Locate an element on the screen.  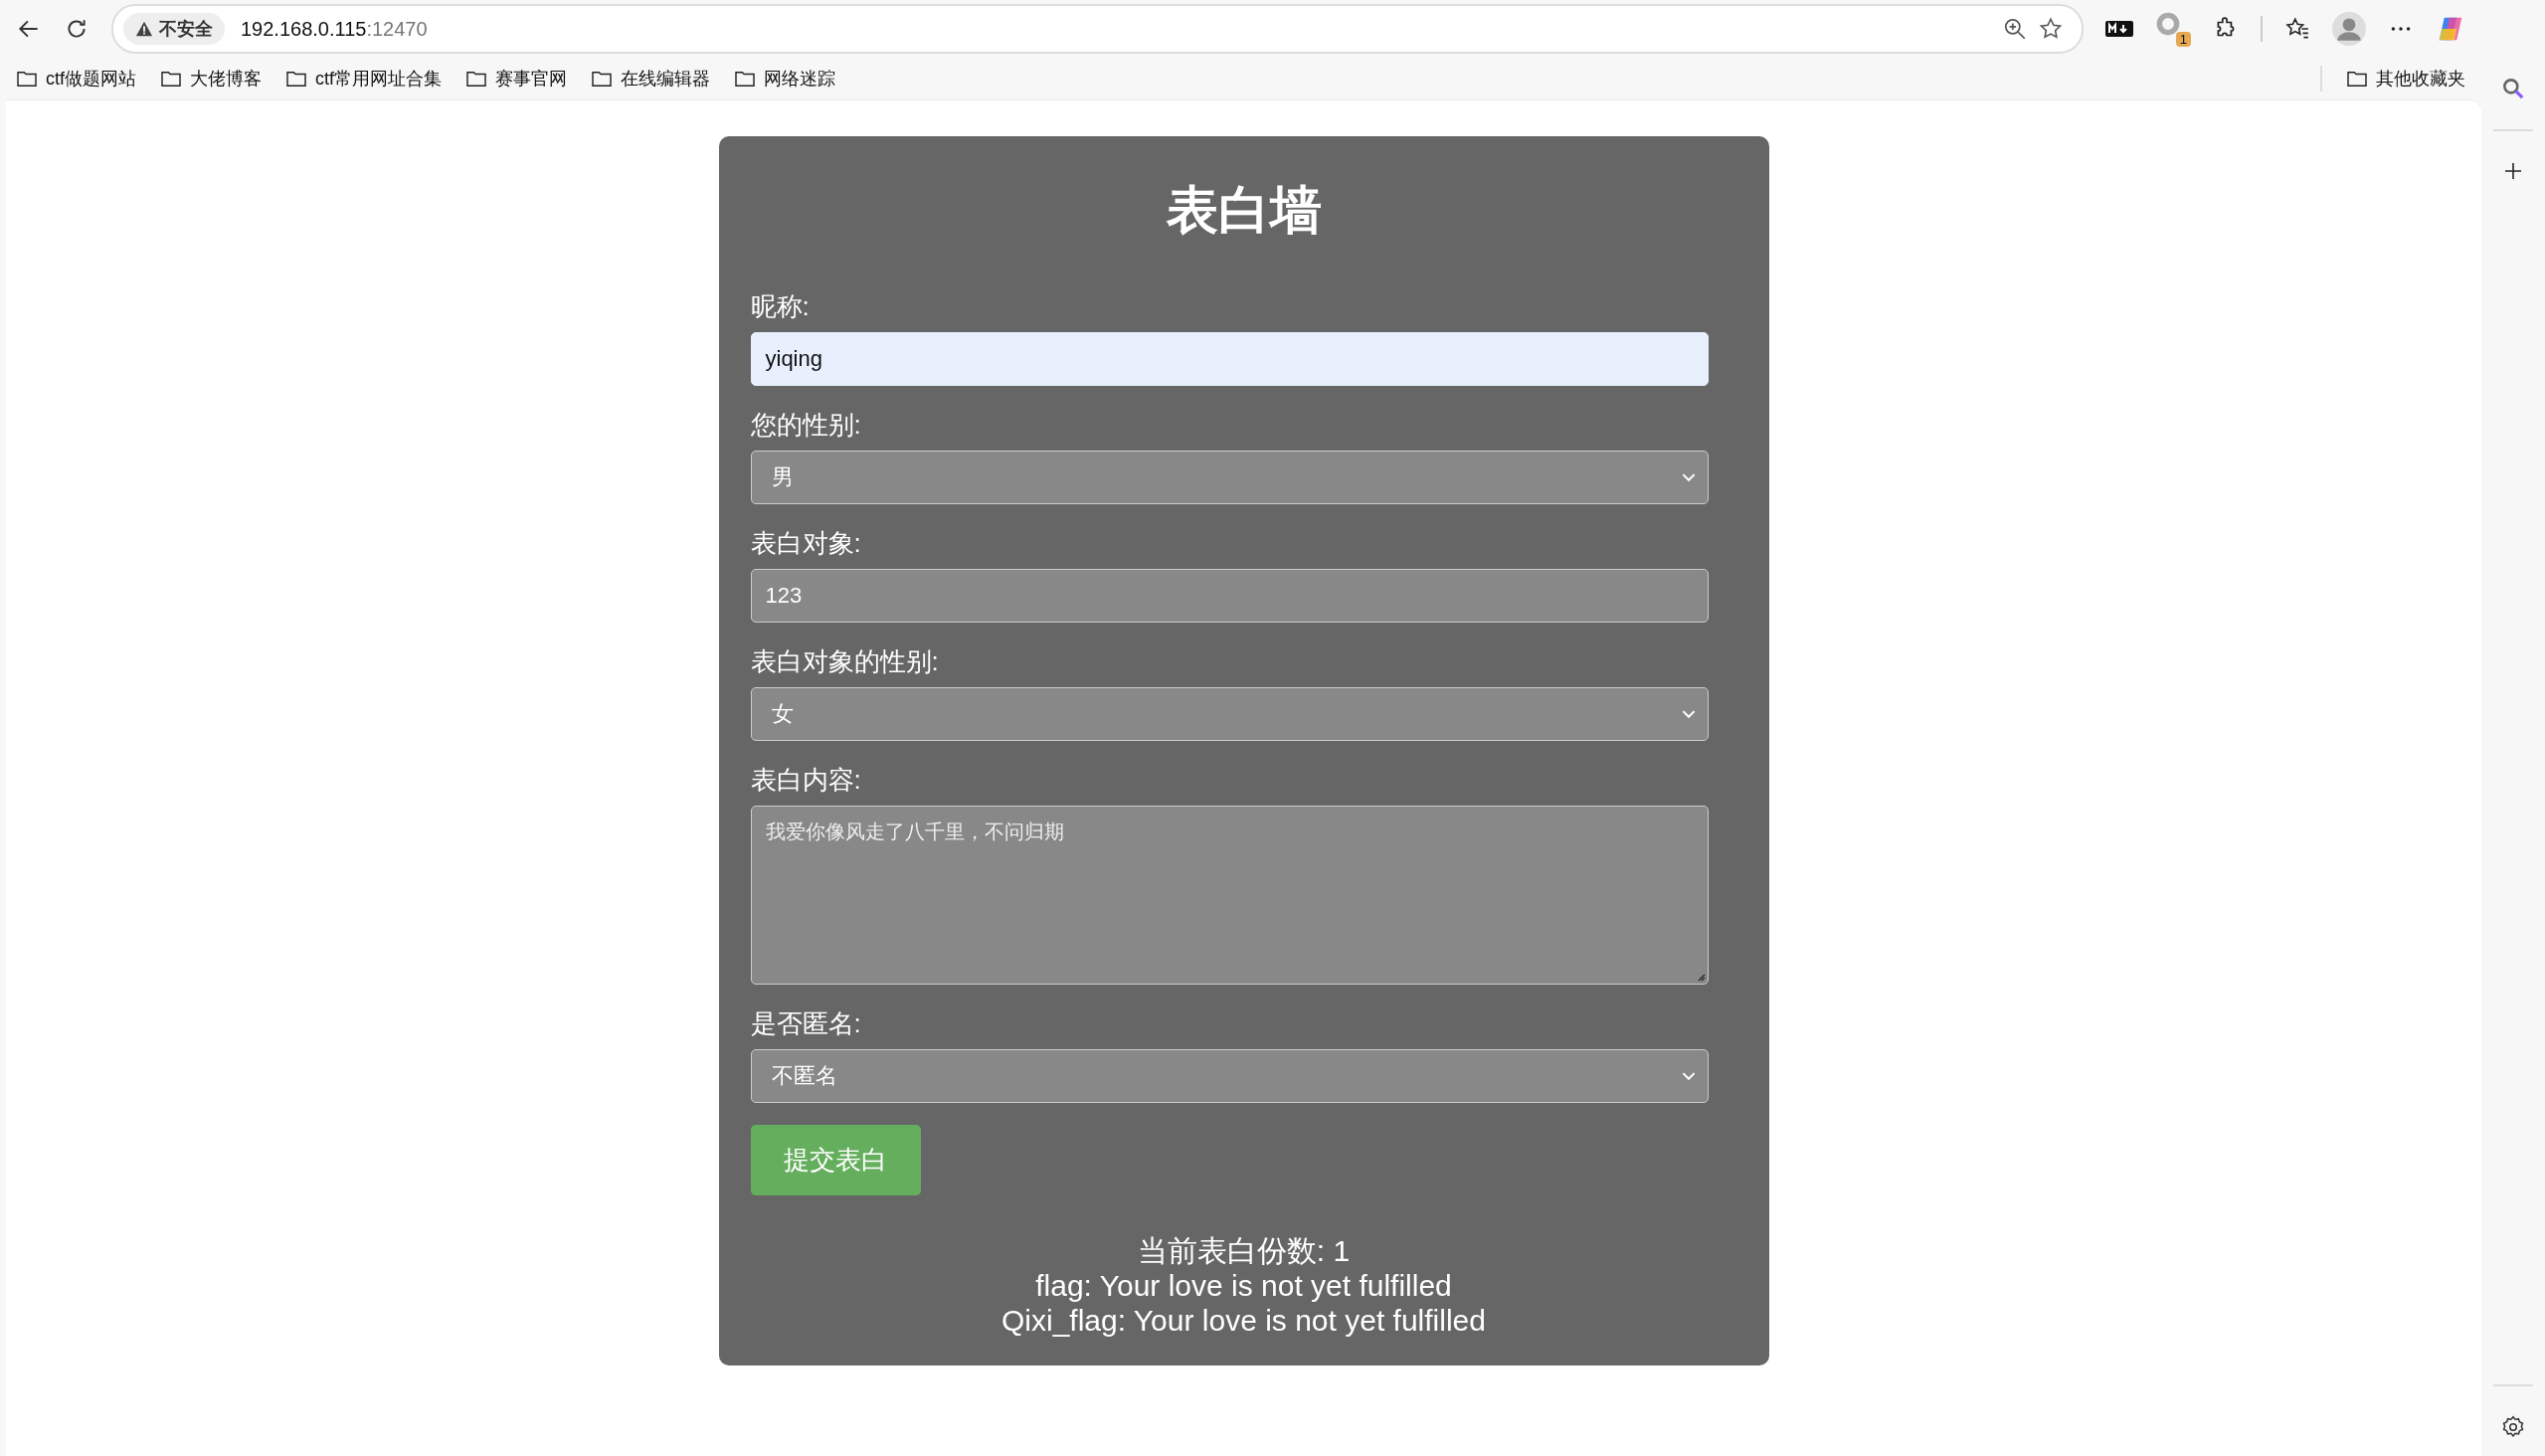
dropdown-value: 男 is located at coordinates (783, 477).